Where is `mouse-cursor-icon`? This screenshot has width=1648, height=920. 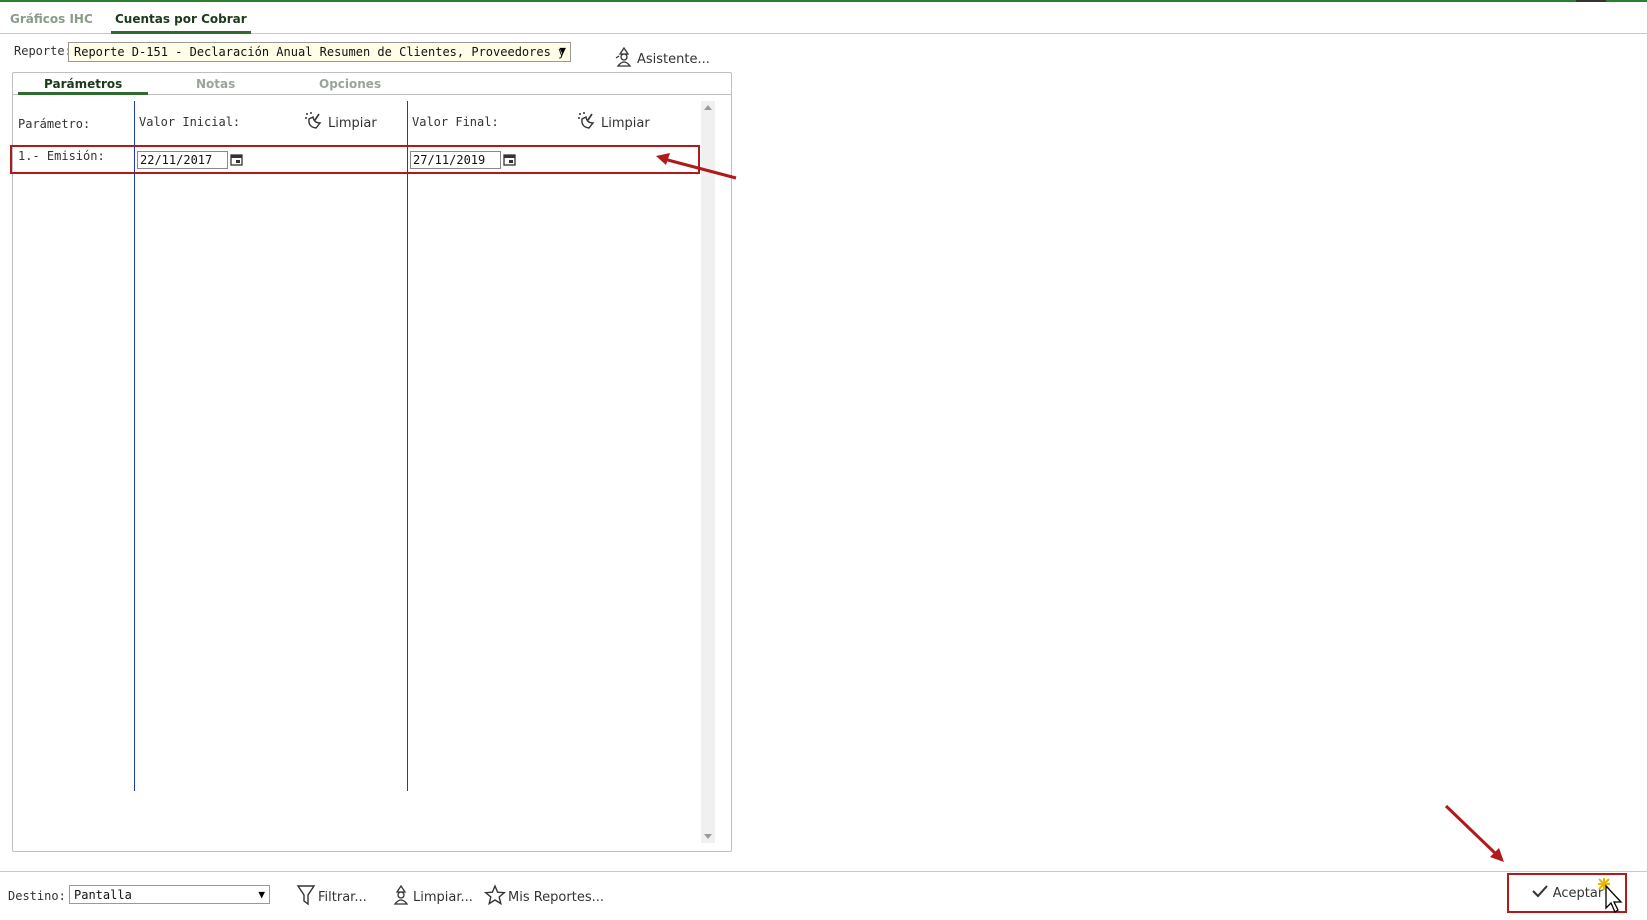
mouse-cursor-icon is located at coordinates (1610, 895).